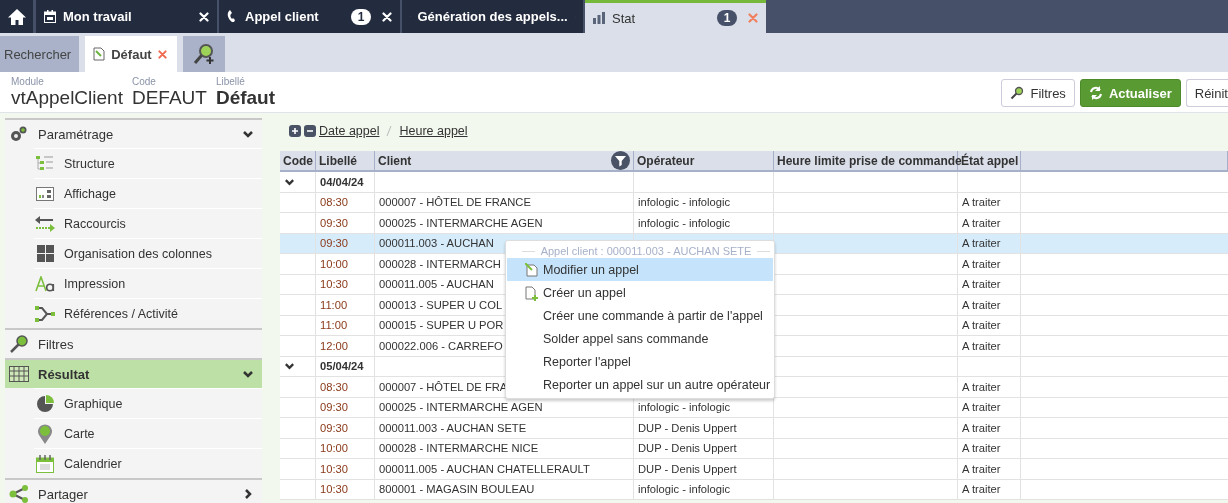  I want to click on collapse-all-icon, so click(310, 131).